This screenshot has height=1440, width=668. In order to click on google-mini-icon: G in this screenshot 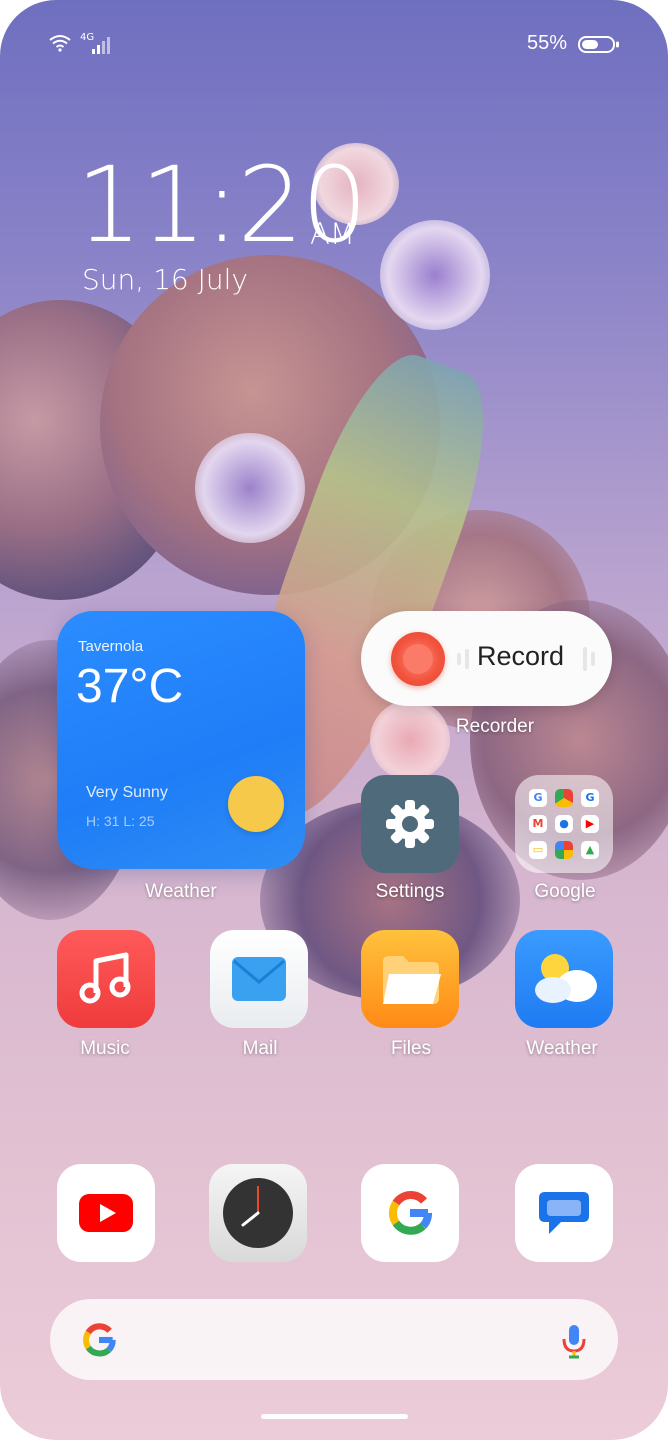, I will do `click(538, 798)`.